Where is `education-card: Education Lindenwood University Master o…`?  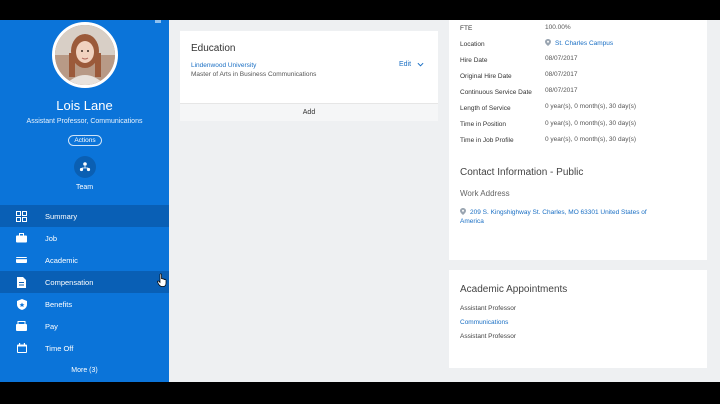
education-card: Education Lindenwood University Master o… is located at coordinates (309, 76).